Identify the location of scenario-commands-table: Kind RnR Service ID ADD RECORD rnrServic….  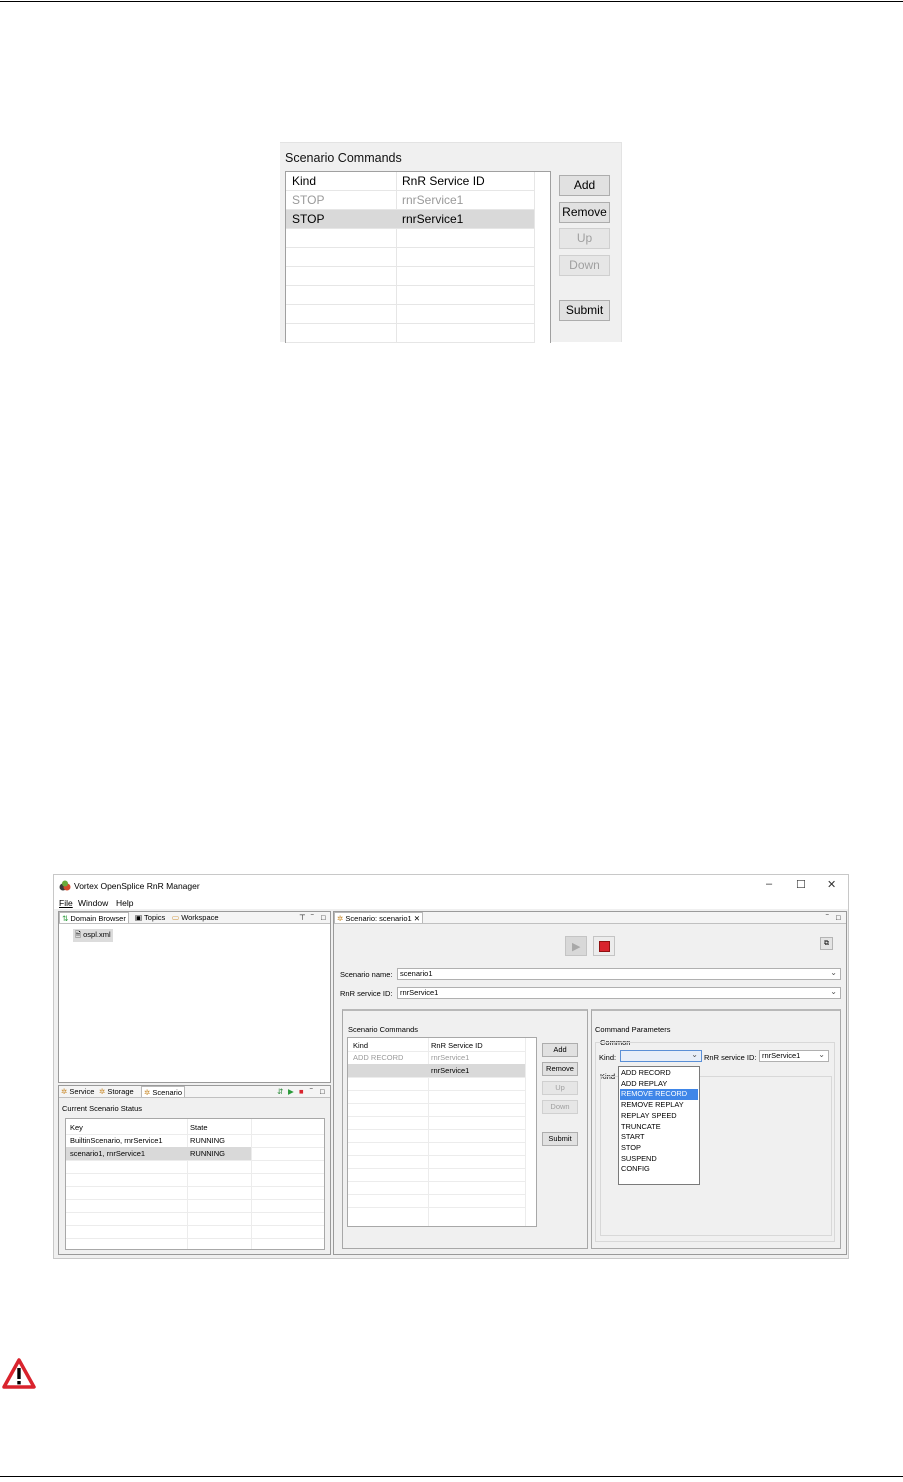
(442, 1132).